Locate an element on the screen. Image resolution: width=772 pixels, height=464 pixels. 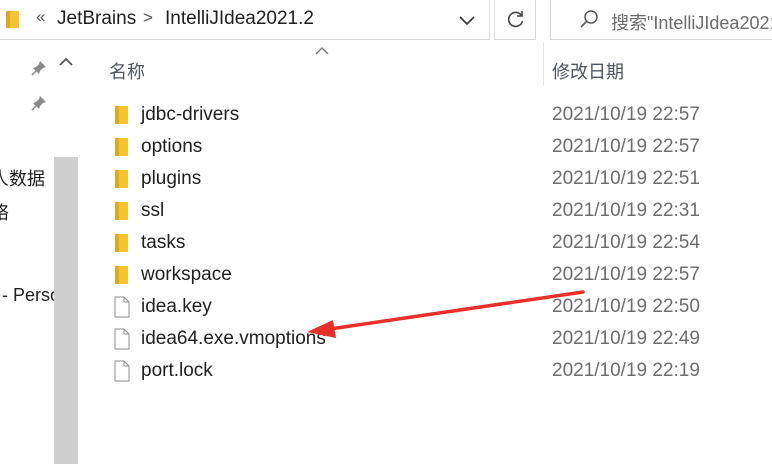
scrollbar-thumb is located at coordinates (66, 310).